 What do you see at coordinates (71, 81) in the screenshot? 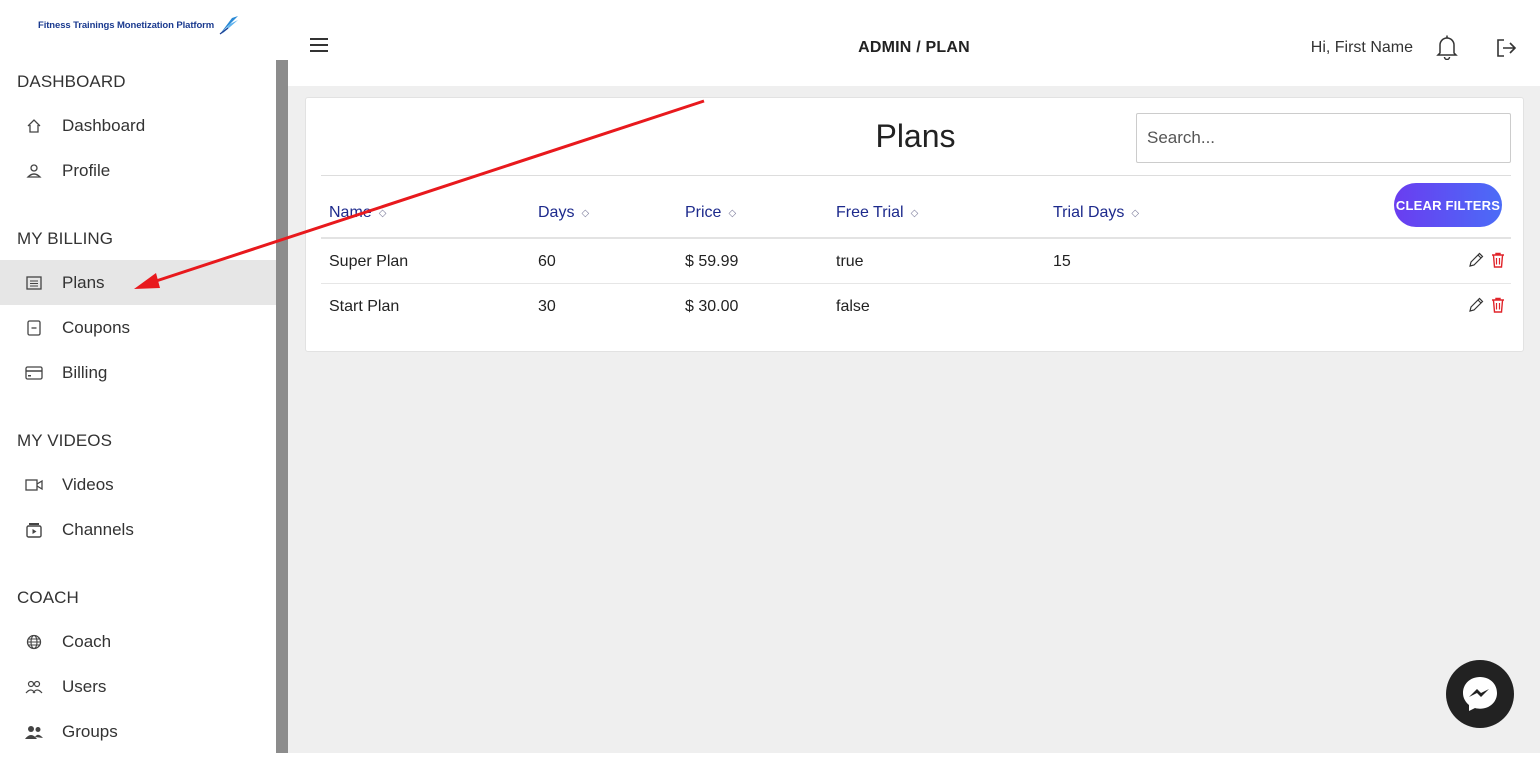
I see `section-title-dashboard: DASHBOARD` at bounding box center [71, 81].